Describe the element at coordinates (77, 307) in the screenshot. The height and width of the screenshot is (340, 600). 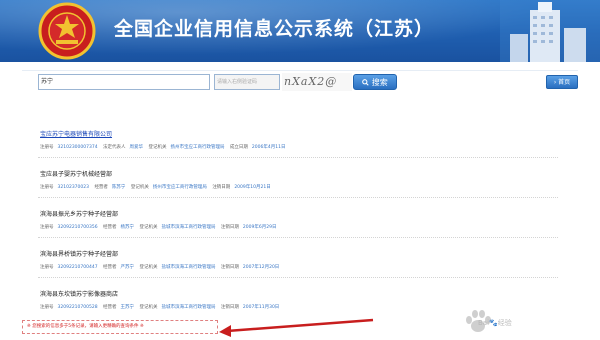
I see `meta-value: 32092210700528` at that location.